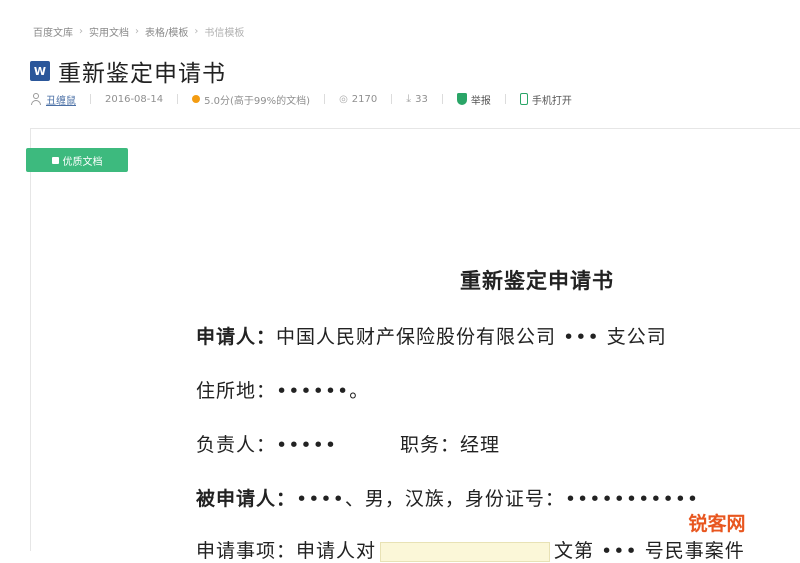 Image resolution: width=800 pixels, height=563 pixels. I want to click on respondent-value: ••••、男，汉族，身份证号：•••••••••••, so click(498, 499).